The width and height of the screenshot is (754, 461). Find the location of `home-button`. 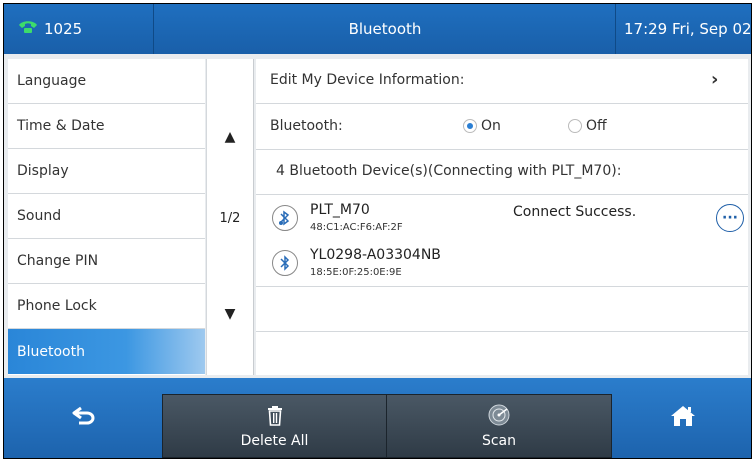

home-button is located at coordinates (682, 418).